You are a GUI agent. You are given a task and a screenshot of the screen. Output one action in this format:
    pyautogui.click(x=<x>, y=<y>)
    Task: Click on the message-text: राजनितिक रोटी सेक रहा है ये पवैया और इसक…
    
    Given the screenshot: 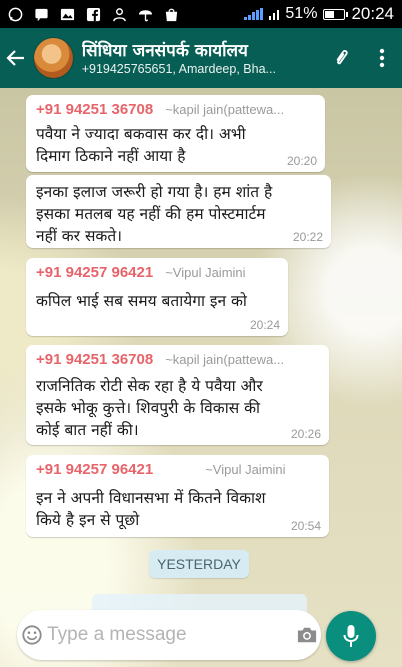 What is the action you would take?
    pyautogui.click(x=149, y=408)
    